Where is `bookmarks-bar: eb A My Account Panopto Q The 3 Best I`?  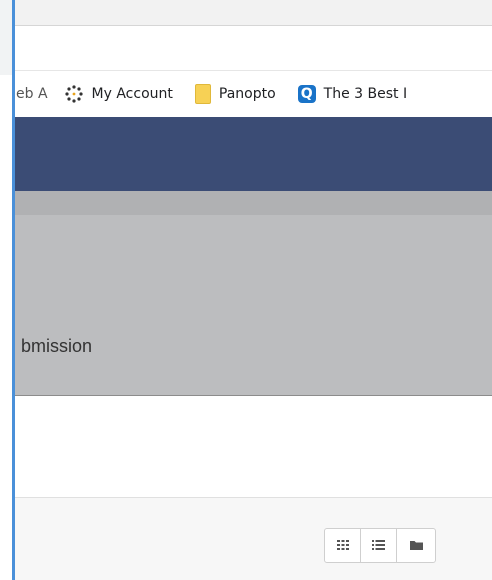 bookmarks-bar: eb A My Account Panopto Q The 3 Best I is located at coordinates (253, 94).